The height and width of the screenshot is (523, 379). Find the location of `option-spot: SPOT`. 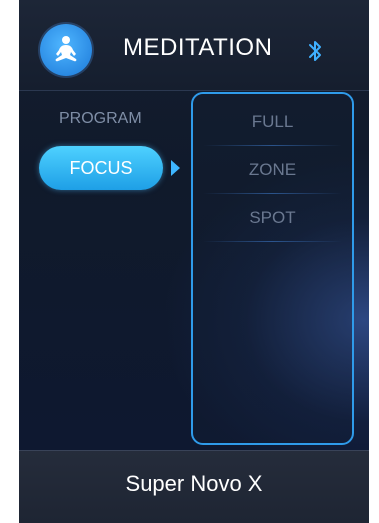

option-spot: SPOT is located at coordinates (272, 218).